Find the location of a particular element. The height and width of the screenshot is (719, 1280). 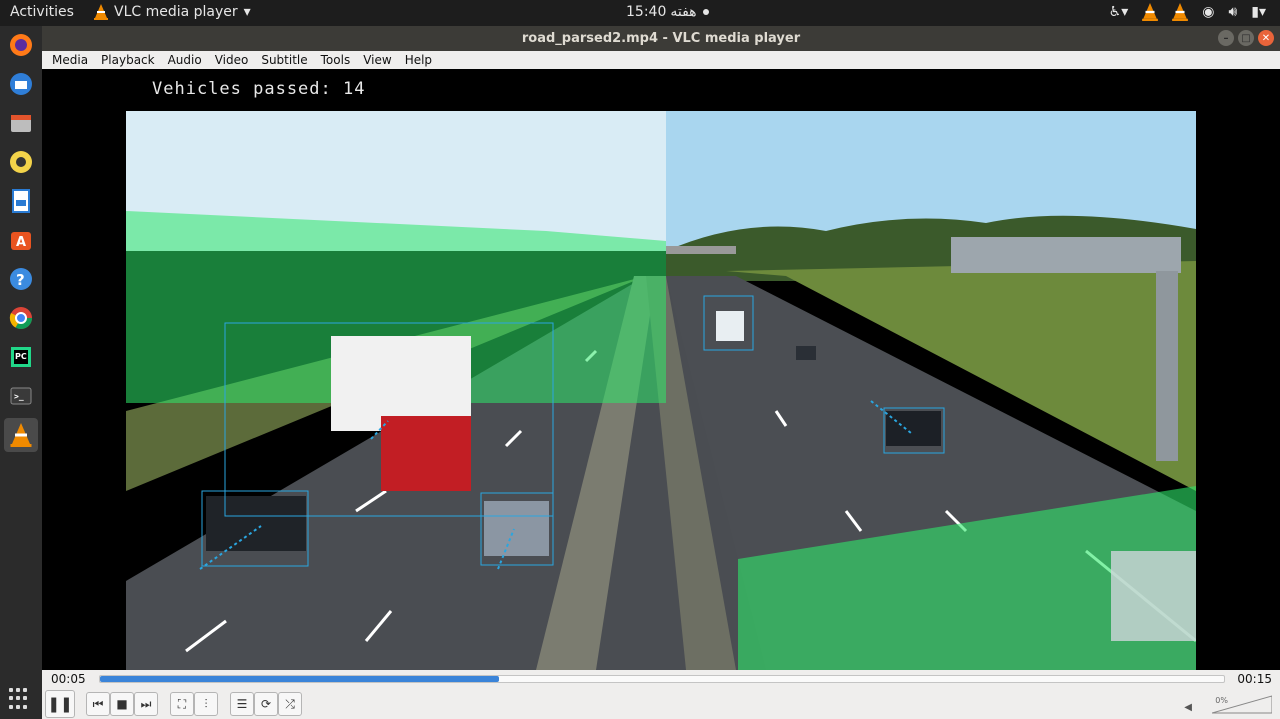

extended-settings-icon: ⫶ is located at coordinates (206, 703).